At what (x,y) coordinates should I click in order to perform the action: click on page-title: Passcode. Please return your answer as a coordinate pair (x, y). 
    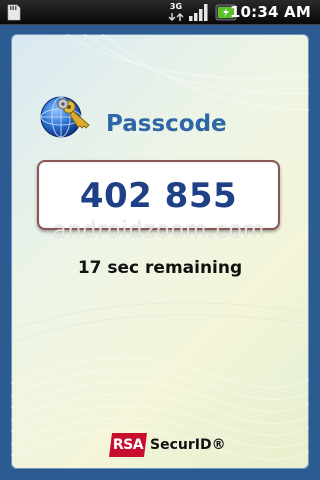
    Looking at the image, I should click on (166, 124).